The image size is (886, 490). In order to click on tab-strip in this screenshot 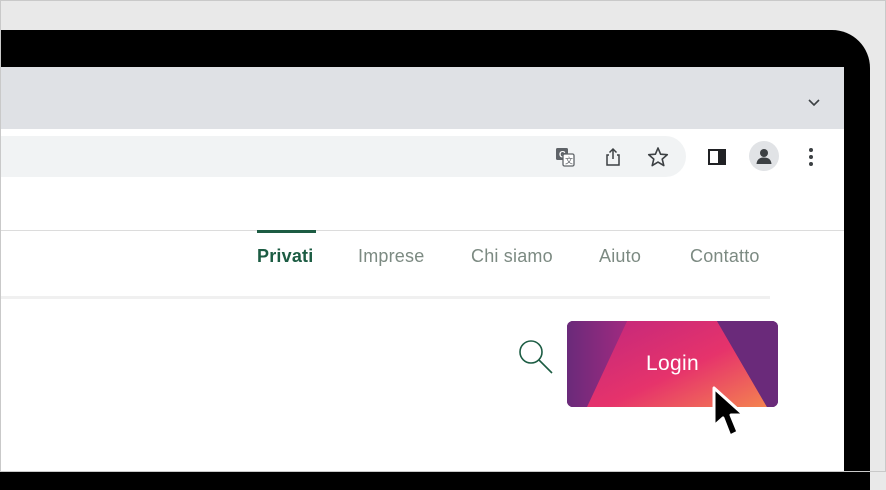, I will do `click(422, 98)`.